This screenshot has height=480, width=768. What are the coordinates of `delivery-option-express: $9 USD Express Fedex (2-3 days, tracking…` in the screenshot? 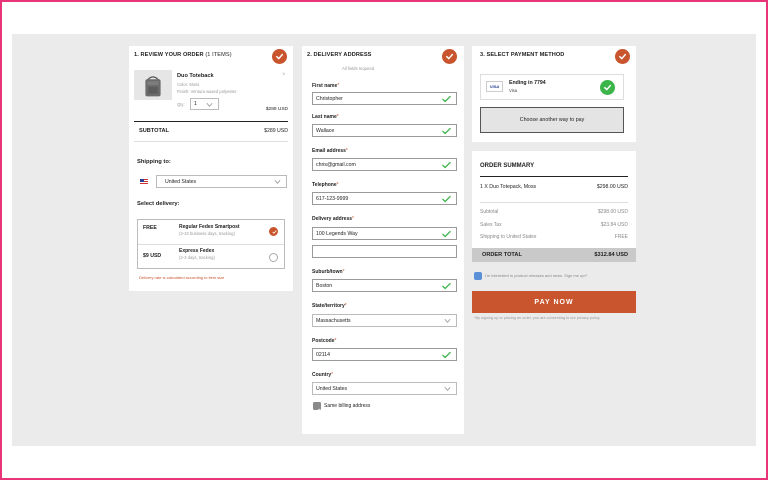 It's located at (211, 257).